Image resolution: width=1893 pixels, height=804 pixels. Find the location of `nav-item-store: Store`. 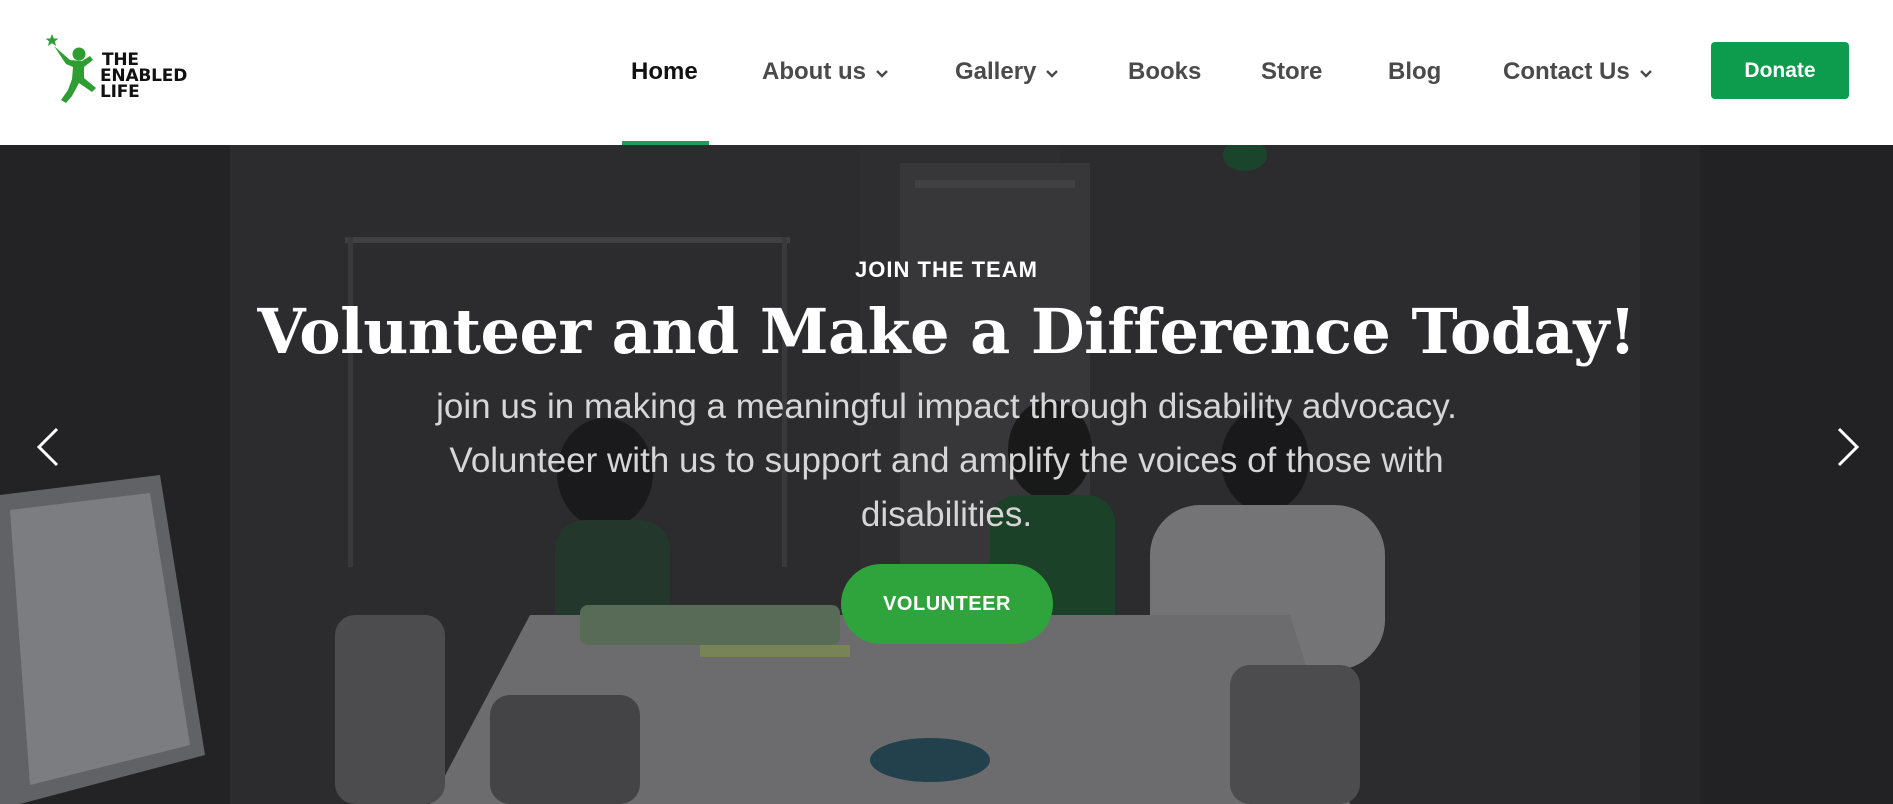

nav-item-store: Store is located at coordinates (1291, 72).